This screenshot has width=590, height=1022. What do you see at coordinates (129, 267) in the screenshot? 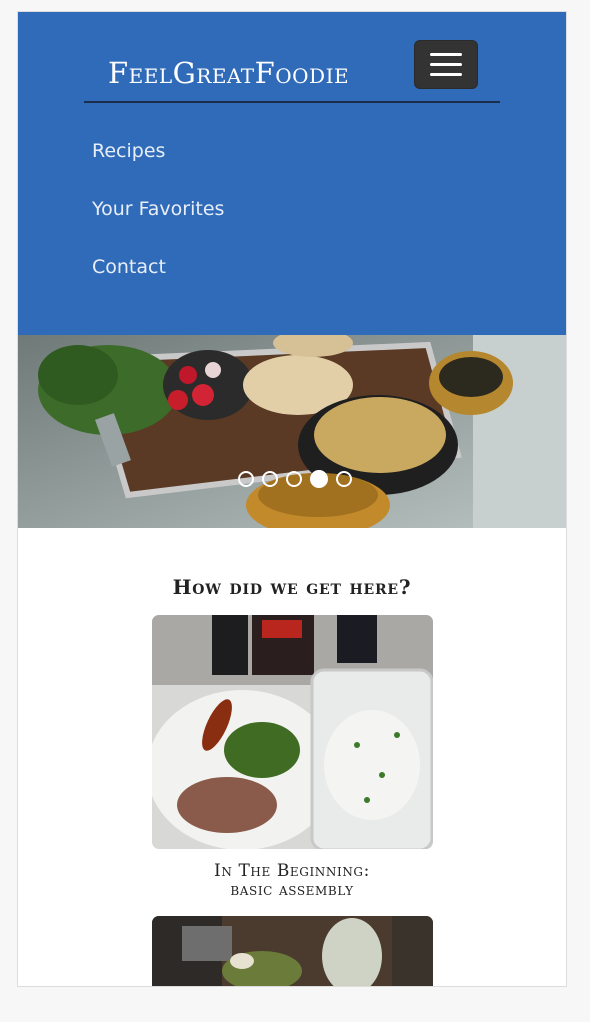
I see `nav-link-contact: Contact` at bounding box center [129, 267].